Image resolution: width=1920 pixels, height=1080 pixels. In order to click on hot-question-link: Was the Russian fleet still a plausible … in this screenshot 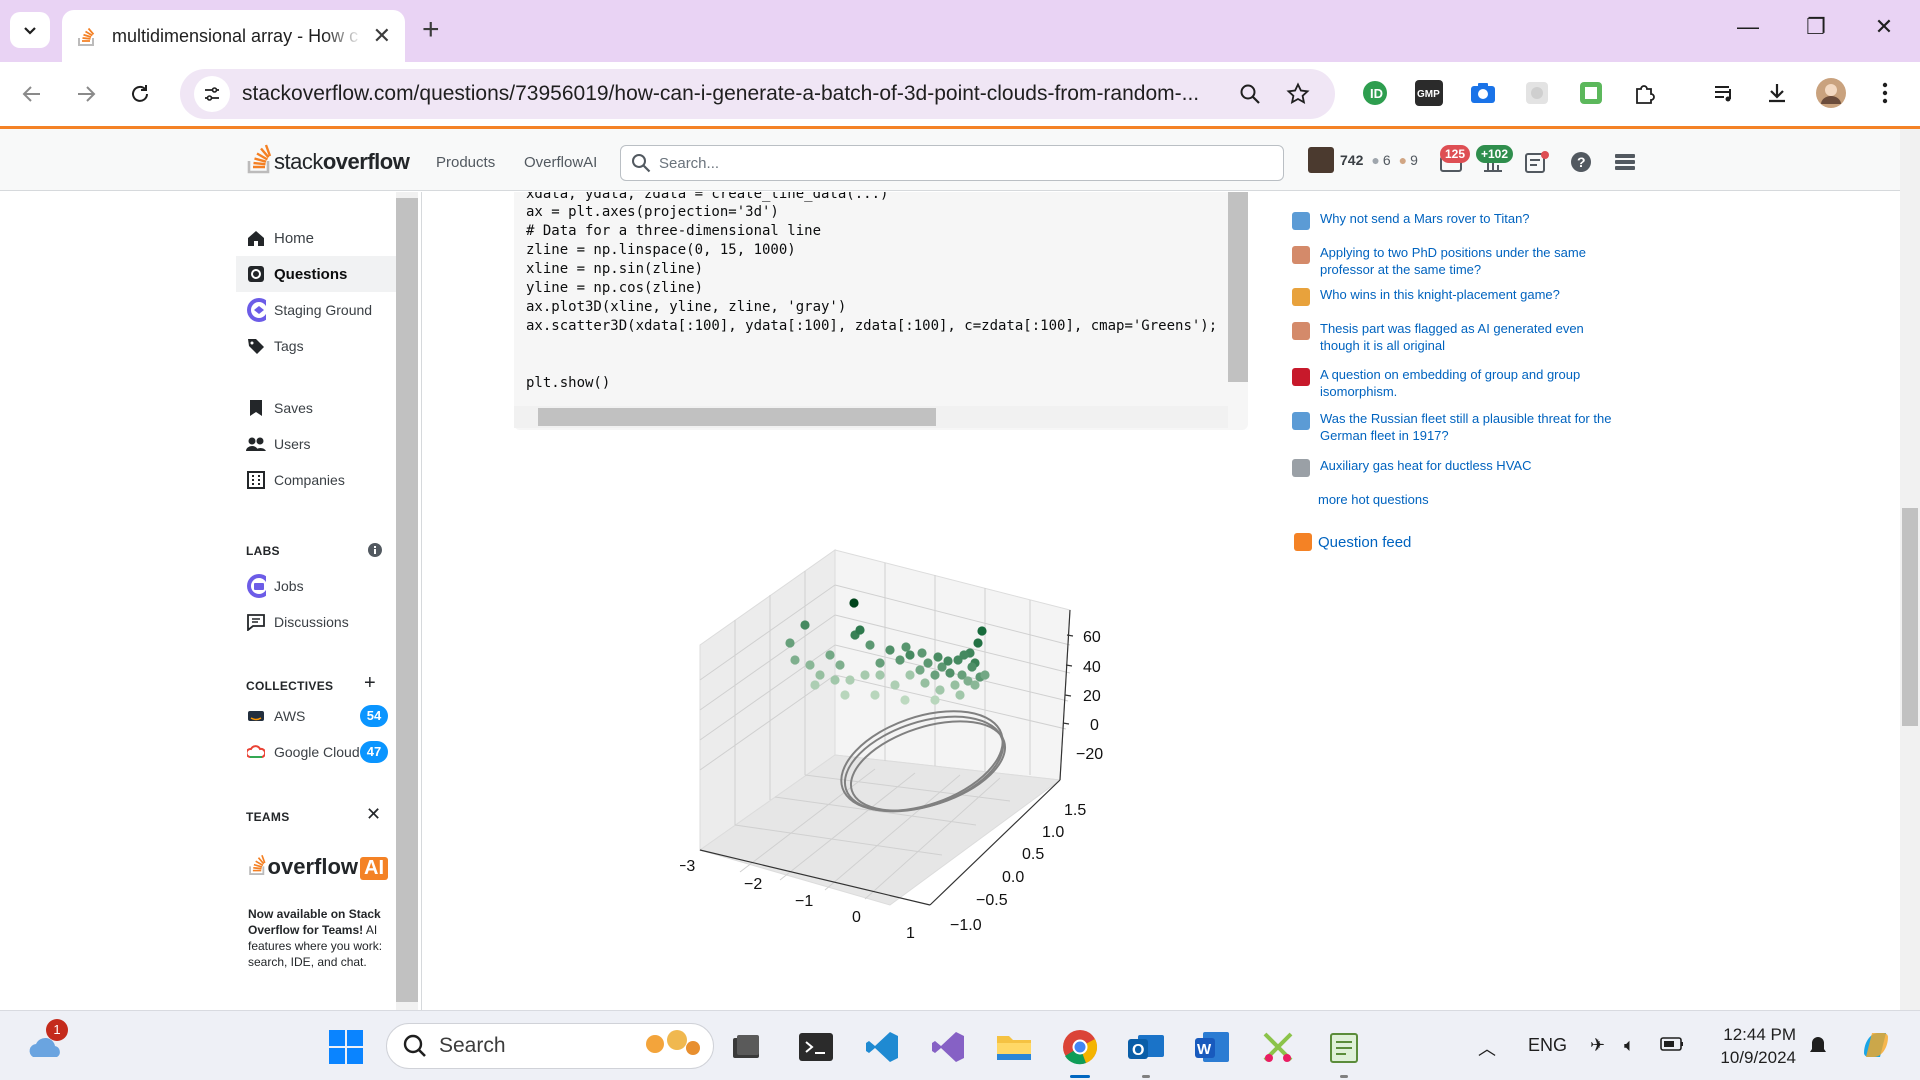, I will do `click(1471, 427)`.